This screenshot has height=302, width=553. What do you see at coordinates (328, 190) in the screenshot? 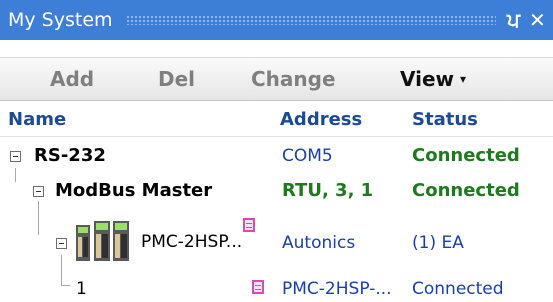
I see `modbus-address: RTU, 3, 1` at bounding box center [328, 190].